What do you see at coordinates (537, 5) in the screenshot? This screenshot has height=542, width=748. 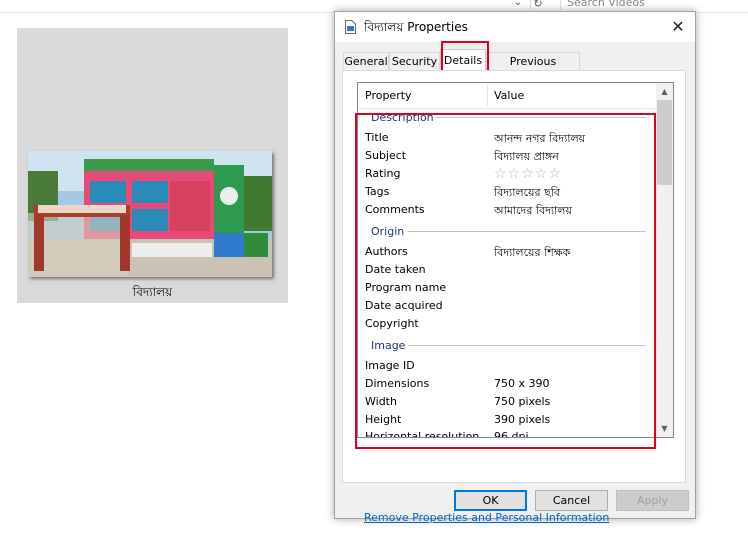 I see `refresh-icon: ↻` at bounding box center [537, 5].